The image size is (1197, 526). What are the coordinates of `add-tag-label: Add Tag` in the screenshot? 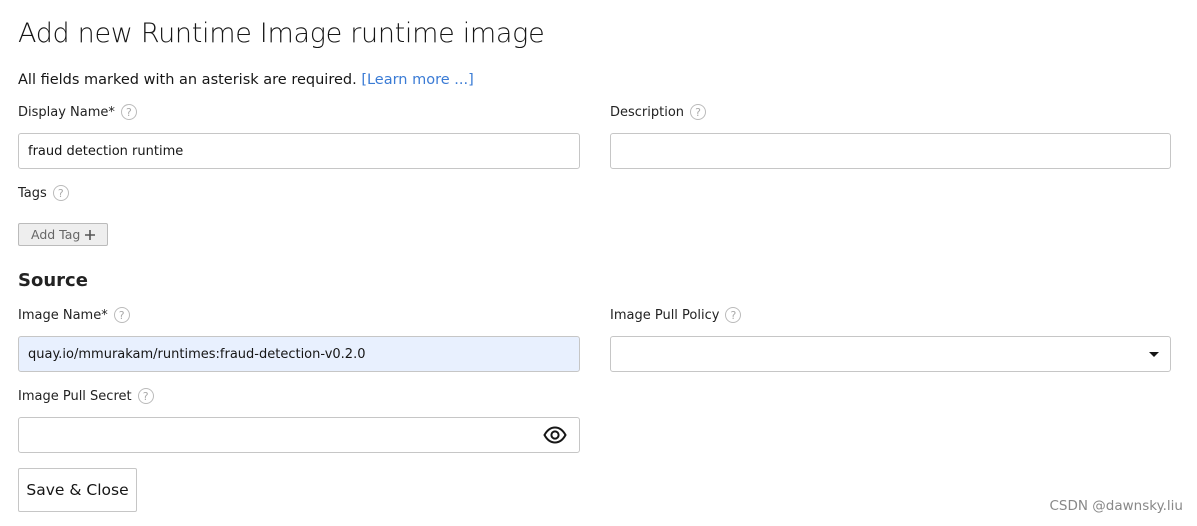 It's located at (56, 234).